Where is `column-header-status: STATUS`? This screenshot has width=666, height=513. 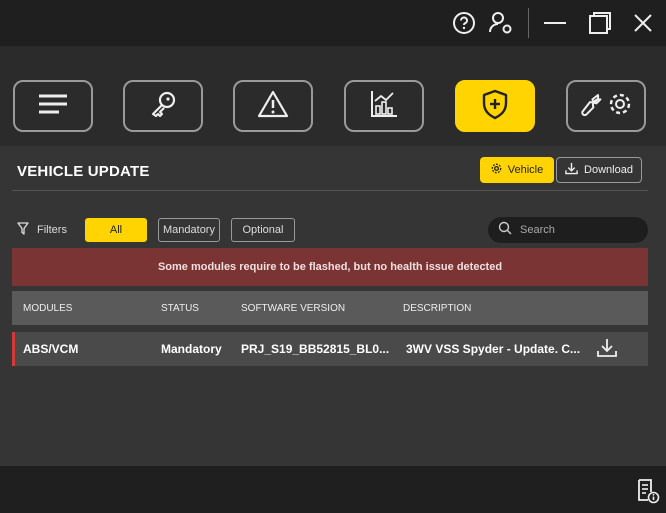 column-header-status: STATUS is located at coordinates (180, 308).